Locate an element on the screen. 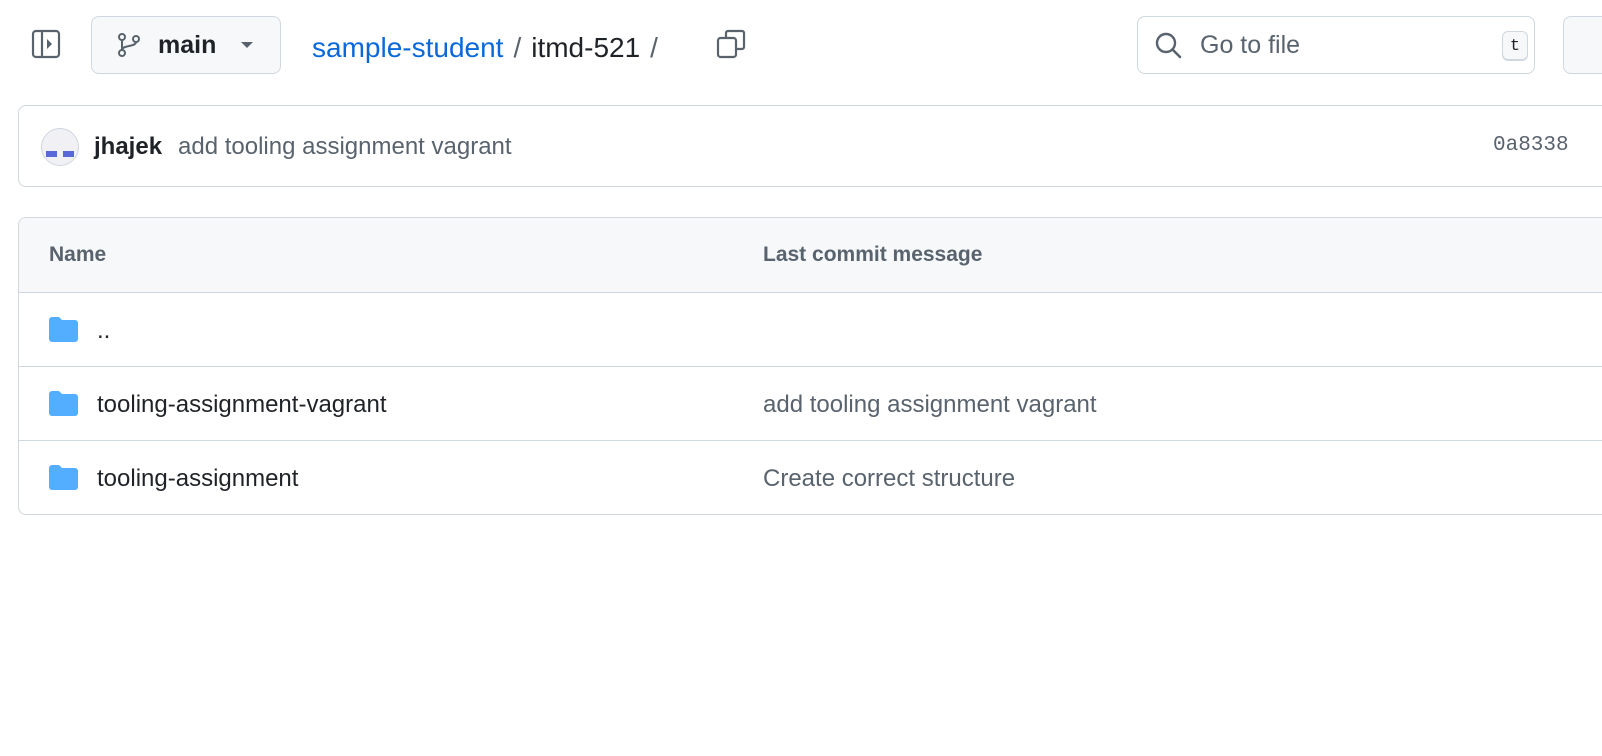  commit-hash-link: 0a8338 is located at coordinates (1531, 145).